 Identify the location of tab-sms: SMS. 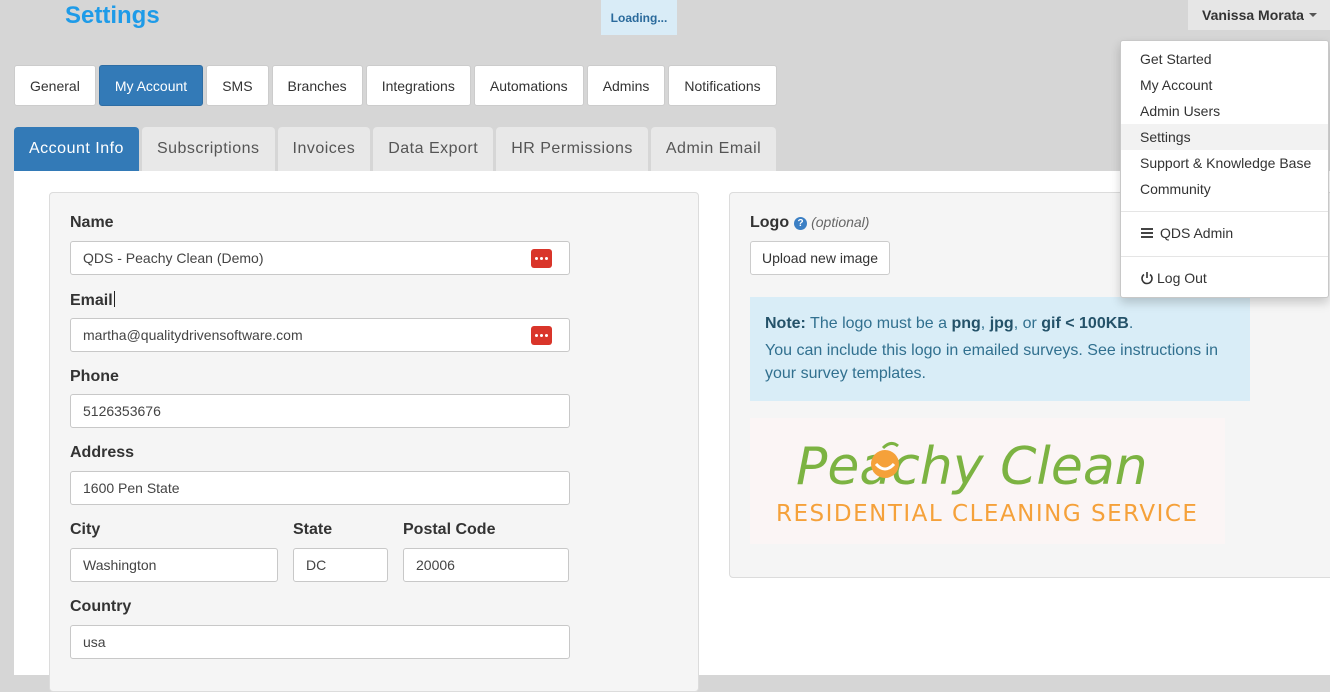
(237, 85).